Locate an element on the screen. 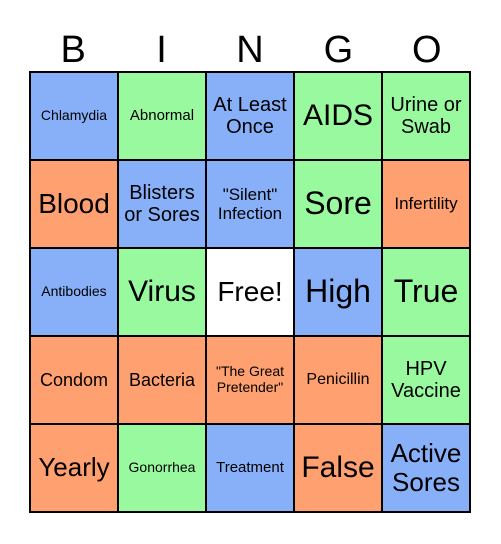 The width and height of the screenshot is (501, 544). bingo-cell: At Least Once is located at coordinates (250, 116).